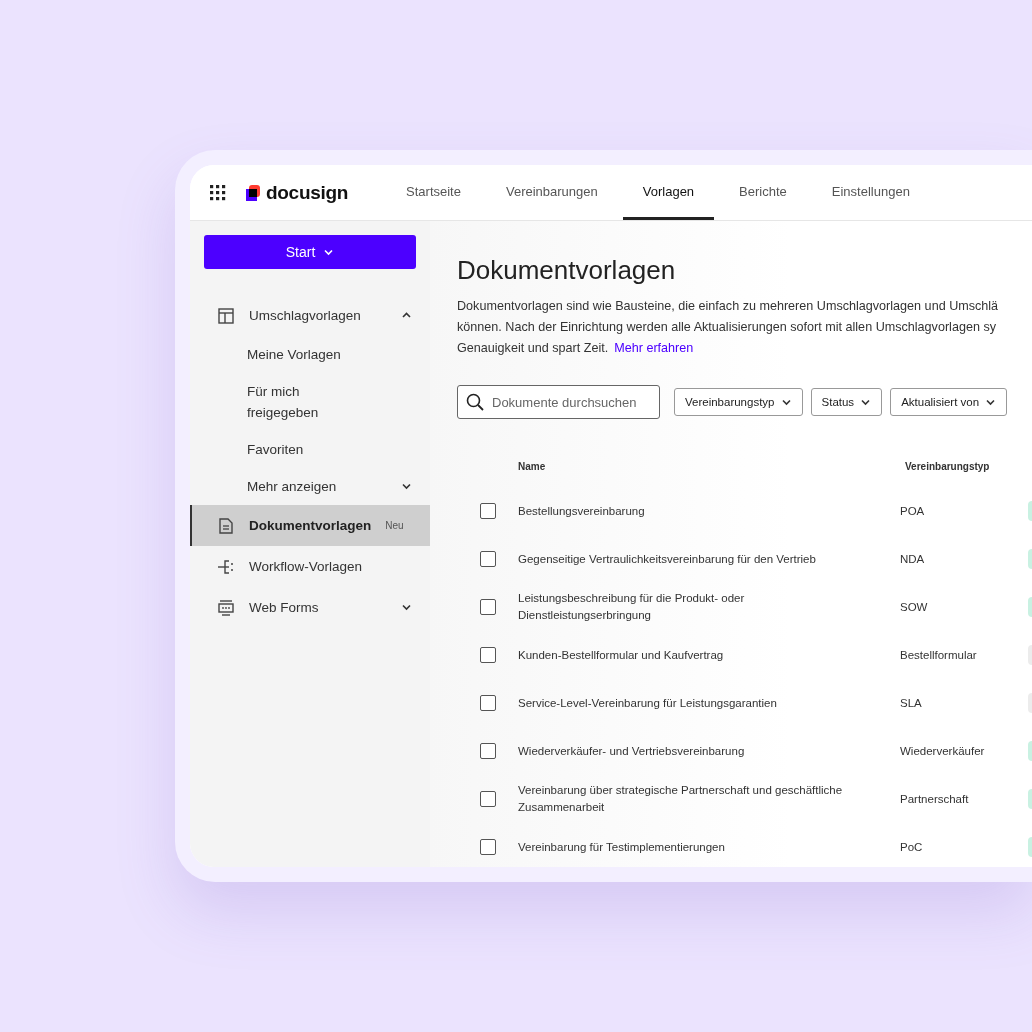 The image size is (1032, 1032). What do you see at coordinates (648, 703) in the screenshot?
I see `table-cell-text: Service-Level-Vereinbarung für Leistungsgarantien` at bounding box center [648, 703].